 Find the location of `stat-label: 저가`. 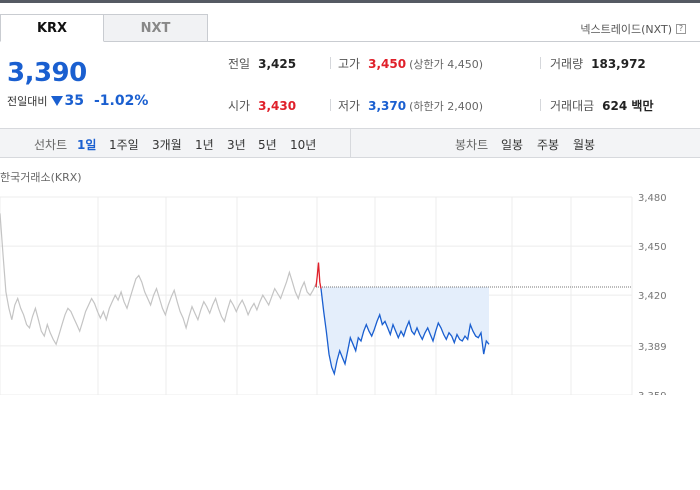

stat-label: 저가 is located at coordinates (349, 106).